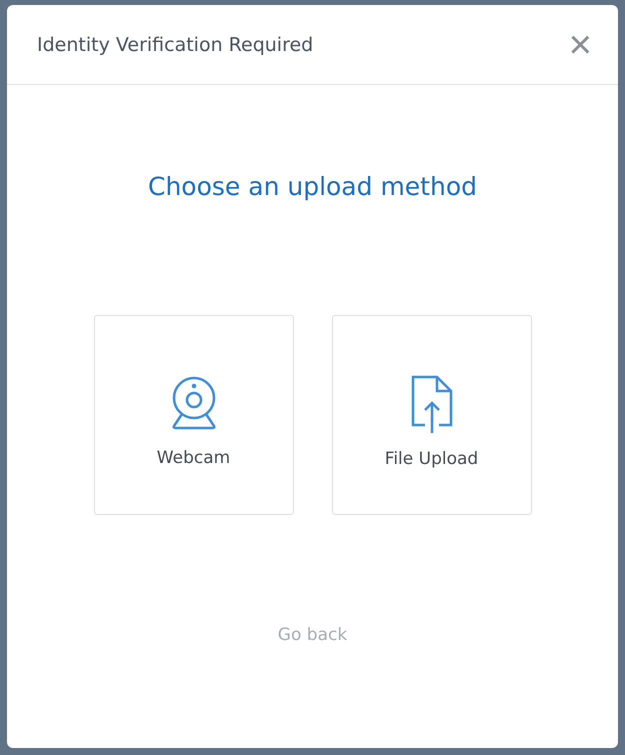 Image resolution: width=625 pixels, height=755 pixels. I want to click on heading: Choose an upload method, so click(312, 186).